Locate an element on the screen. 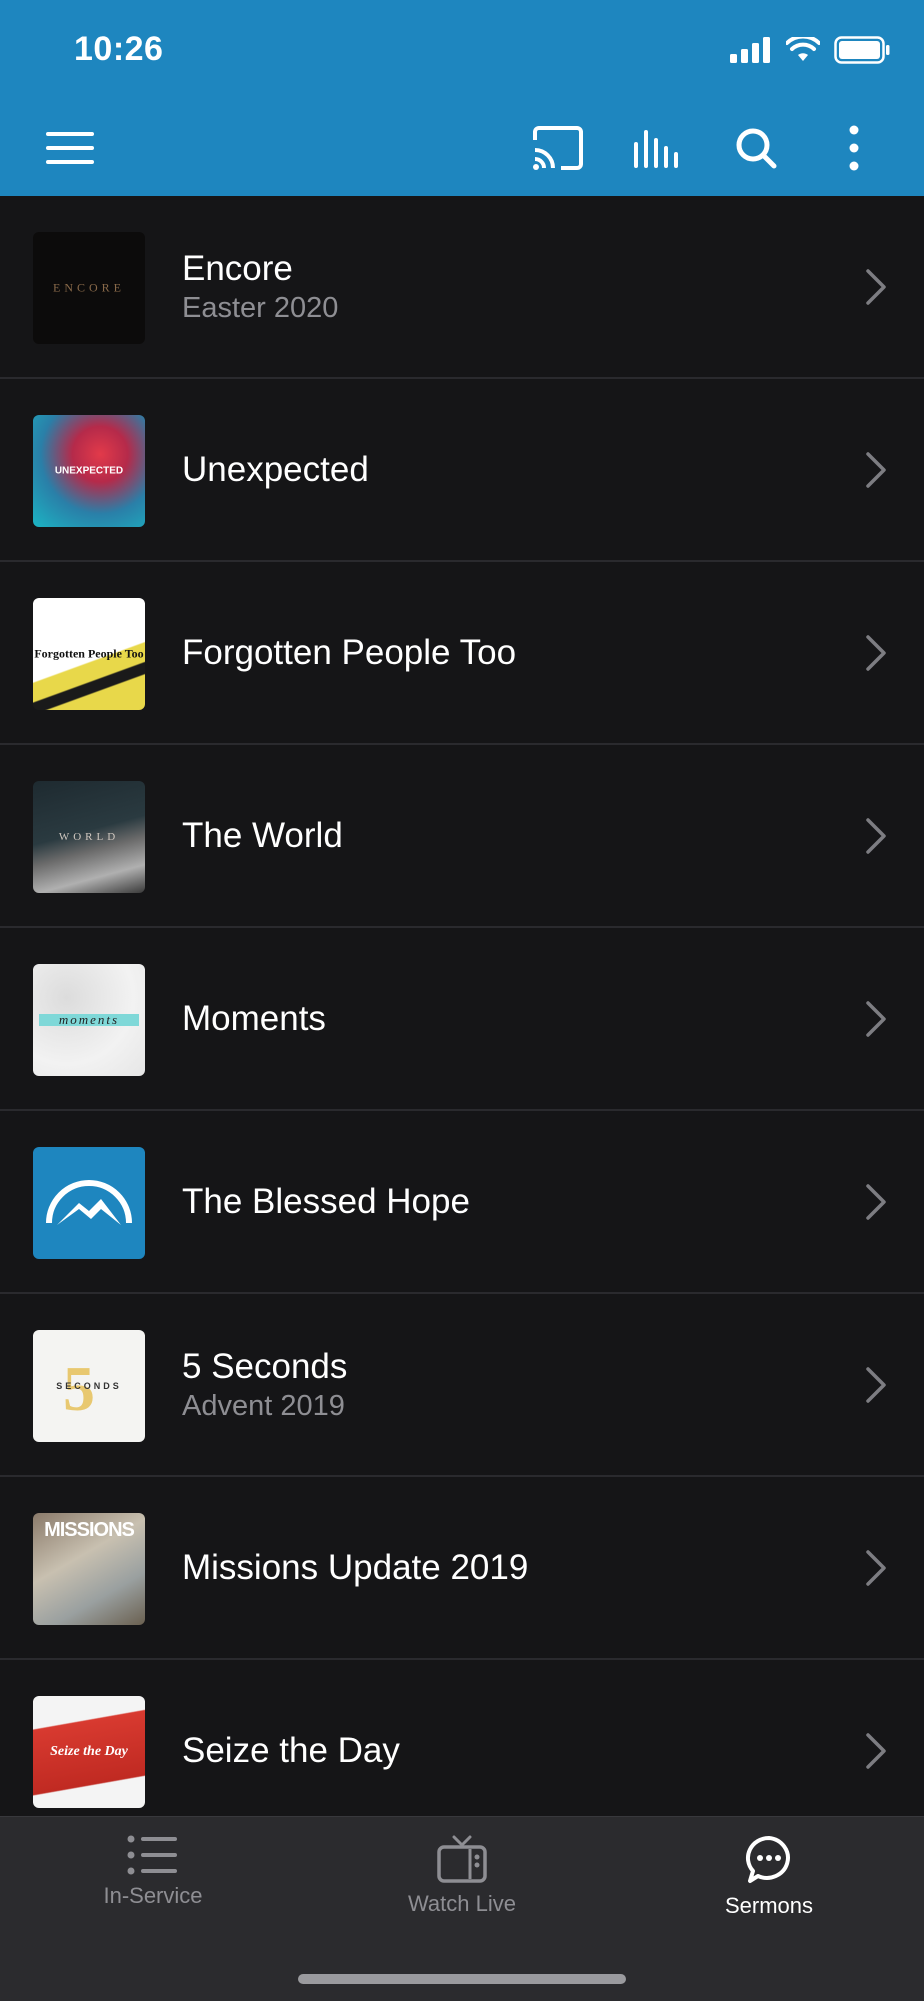 Image resolution: width=924 pixels, height=2001 pixels. sermon-title: The World is located at coordinates (262, 835).